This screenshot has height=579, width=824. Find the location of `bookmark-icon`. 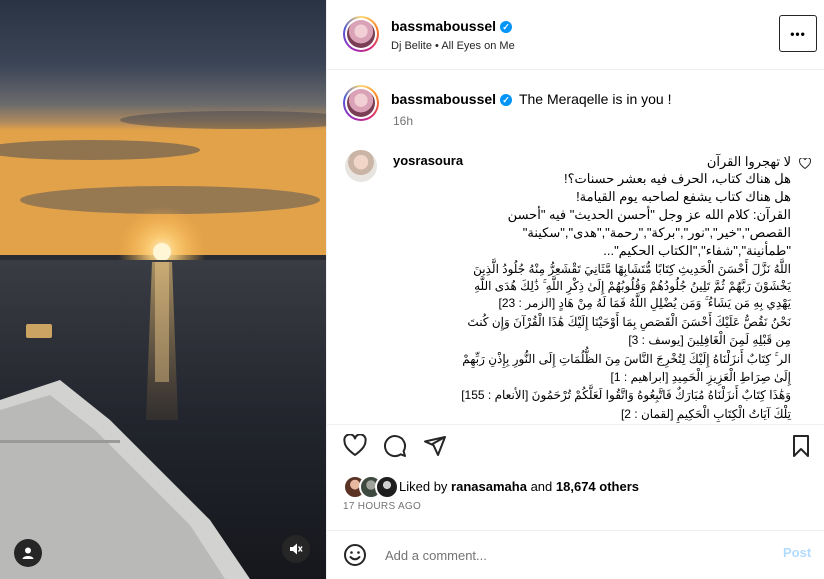

bookmark-icon is located at coordinates (801, 446).